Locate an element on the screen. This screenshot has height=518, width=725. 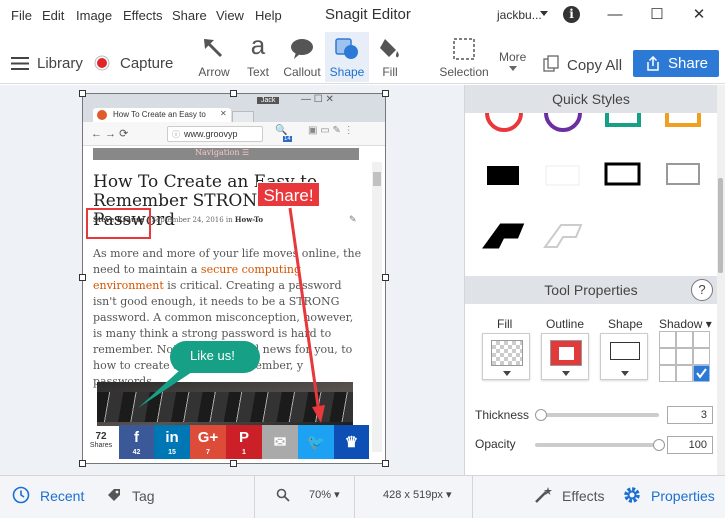
resize-handle-r is located at coordinates (385, 277).